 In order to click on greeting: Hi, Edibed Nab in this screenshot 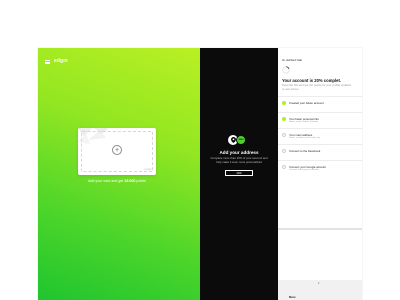, I will do `click(292, 60)`.